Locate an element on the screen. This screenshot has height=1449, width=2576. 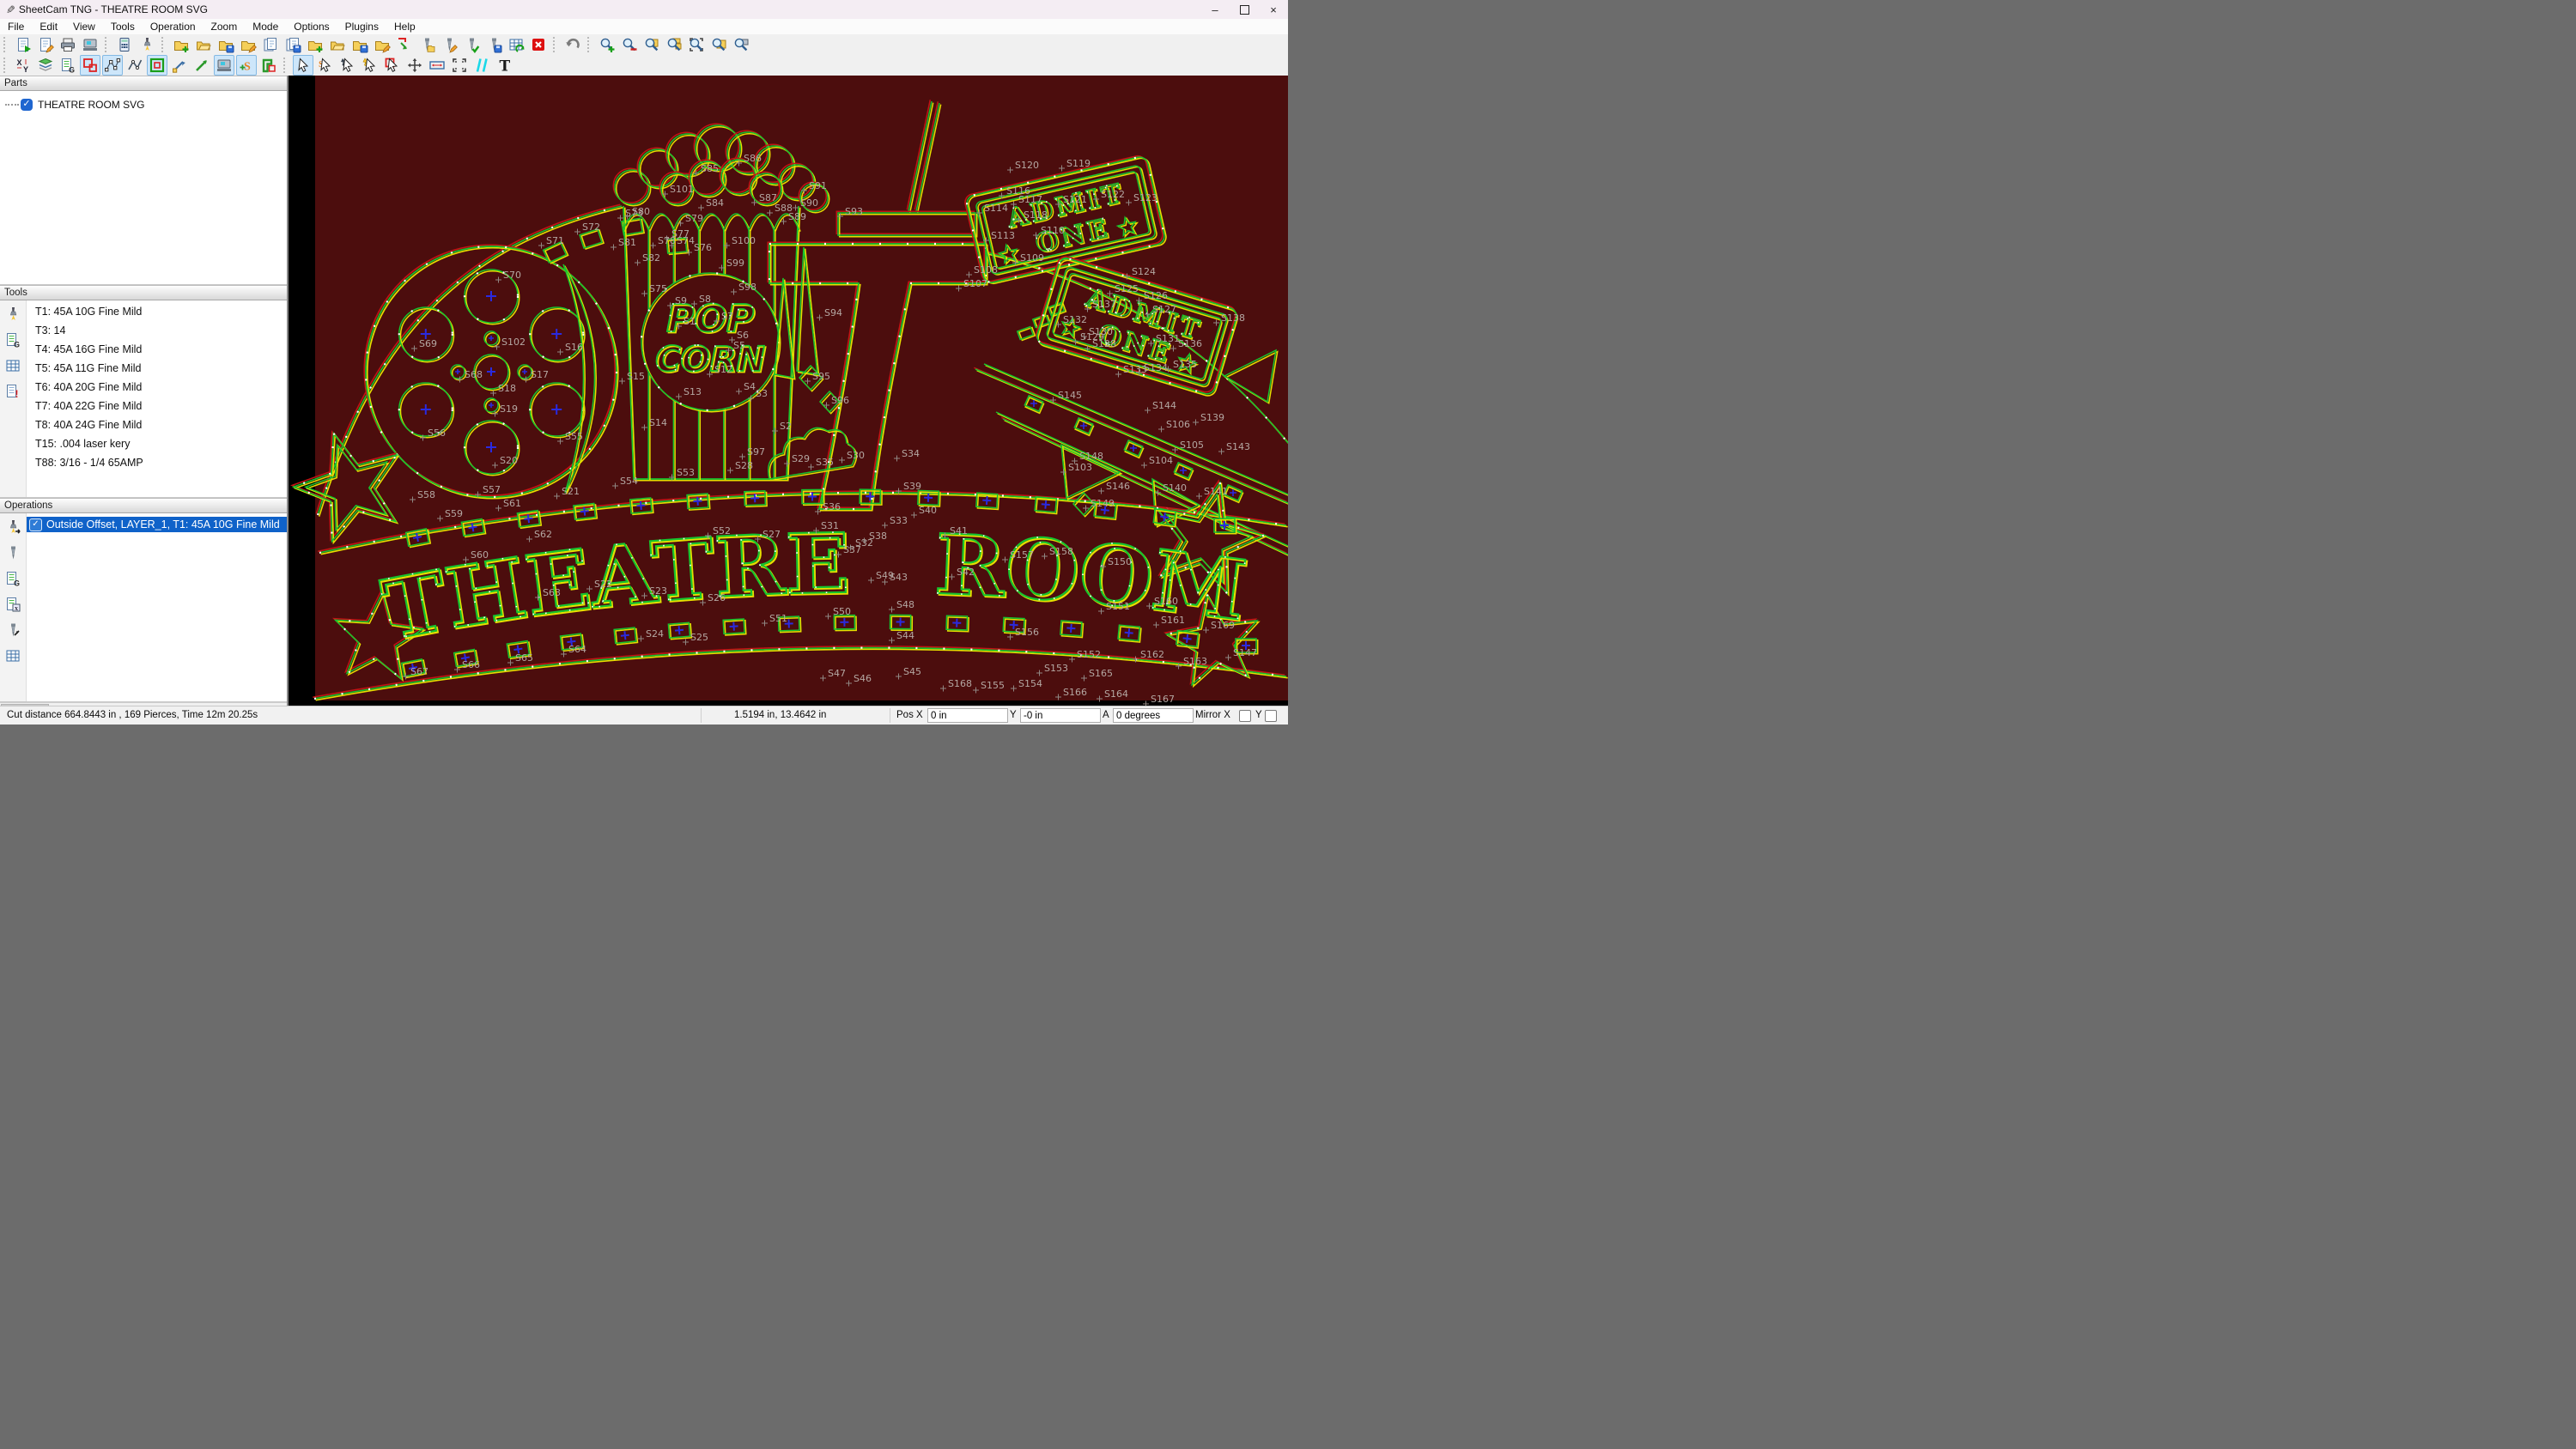
text-tool-button: T is located at coordinates (504, 65).